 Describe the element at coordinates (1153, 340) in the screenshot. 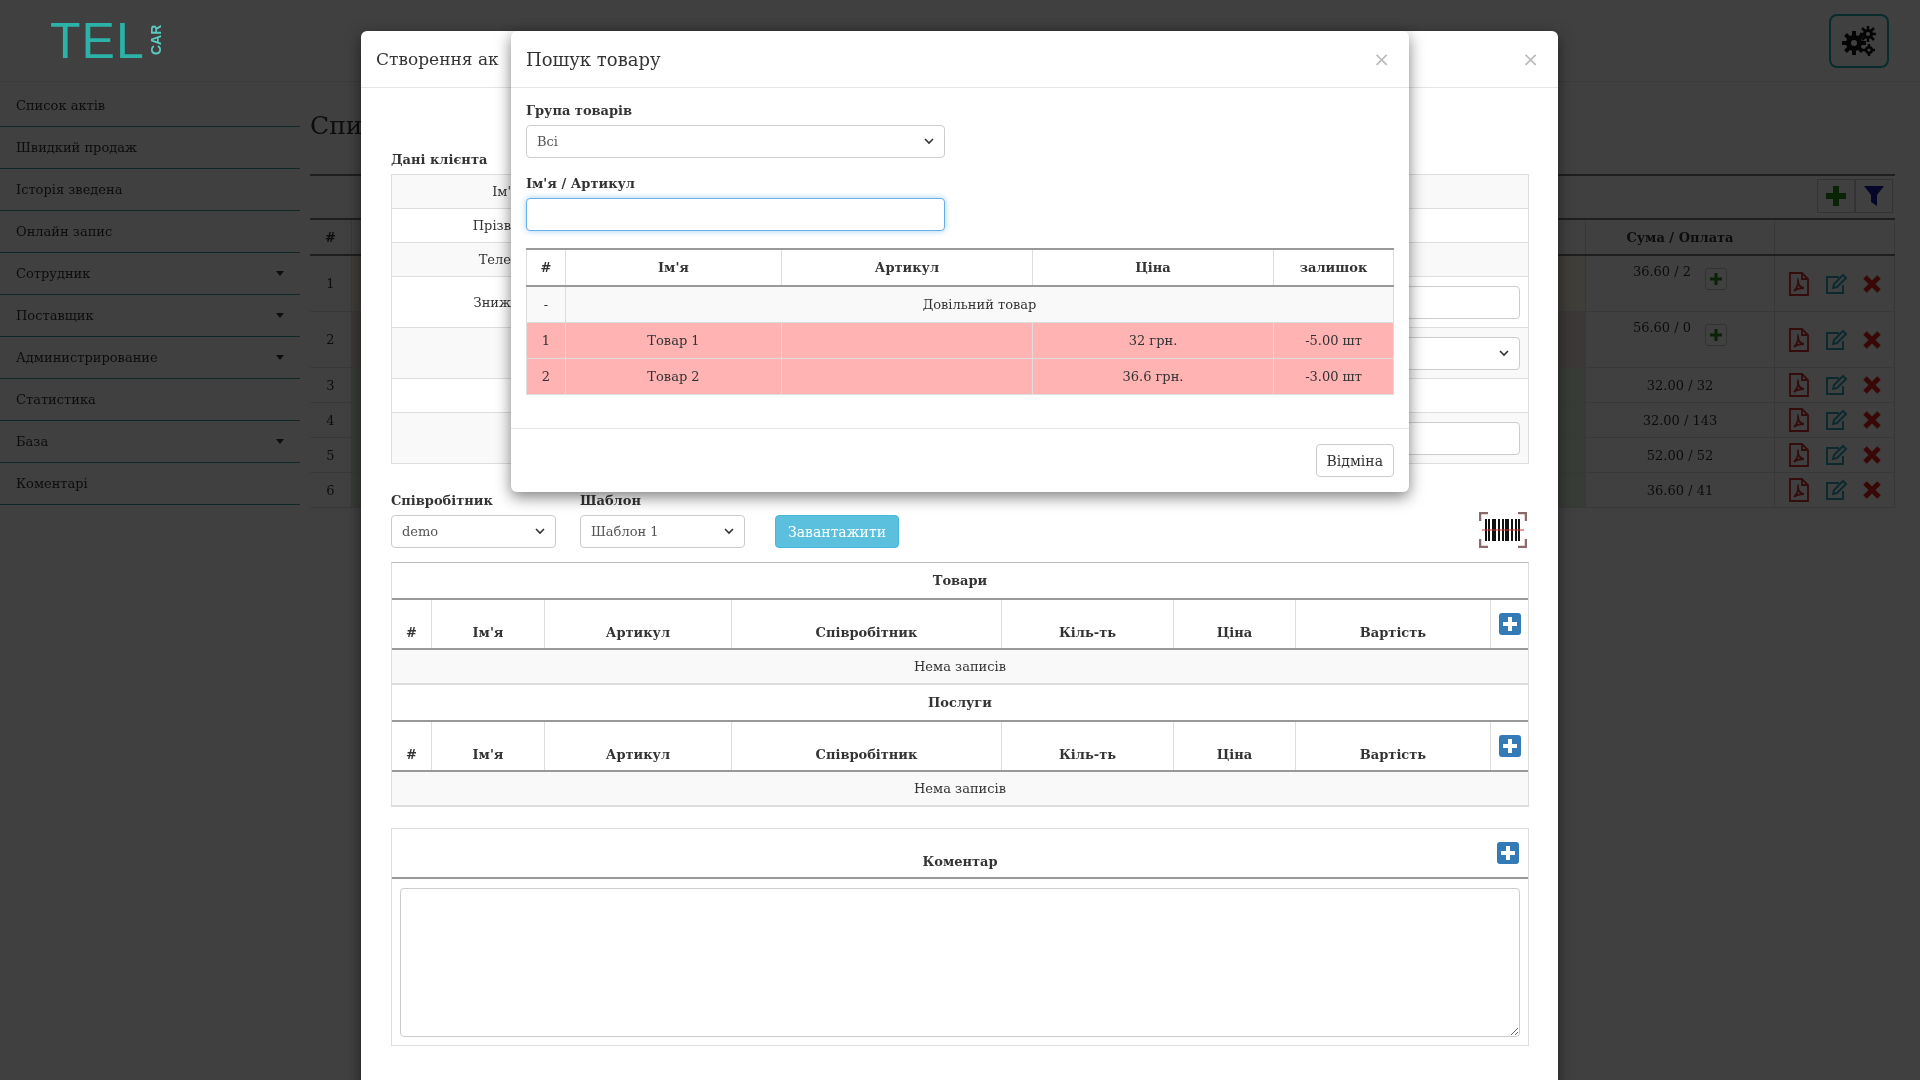

I see `table-cell: 32 грн.` at that location.